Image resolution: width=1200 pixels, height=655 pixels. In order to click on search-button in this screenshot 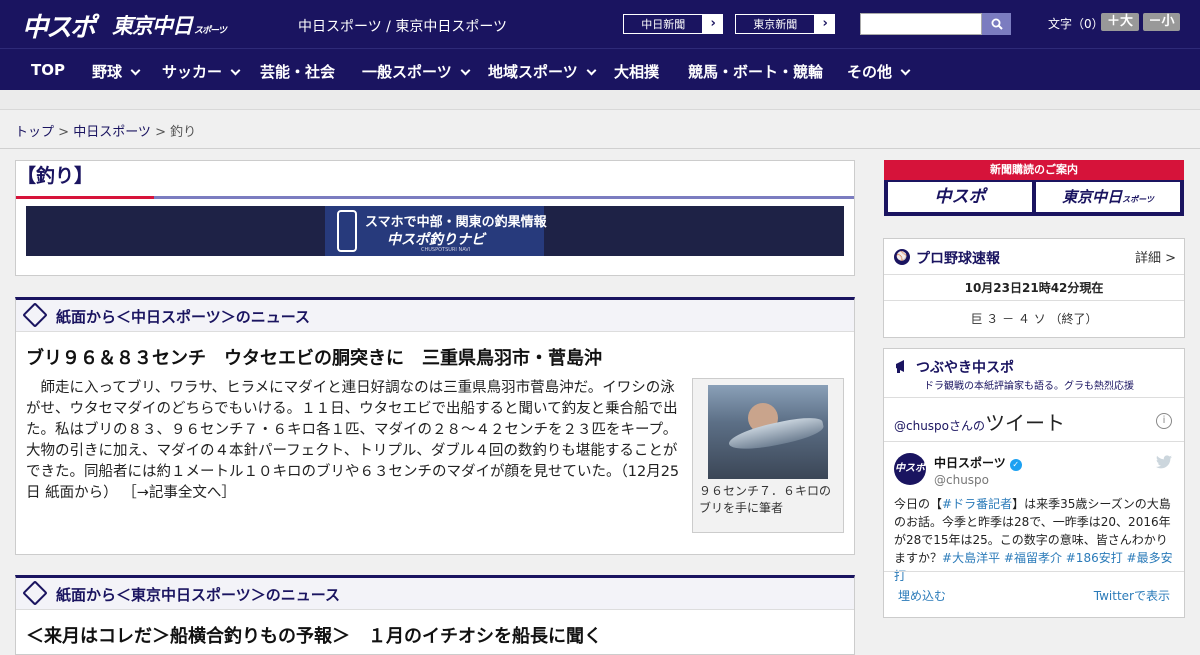, I will do `click(996, 24)`.